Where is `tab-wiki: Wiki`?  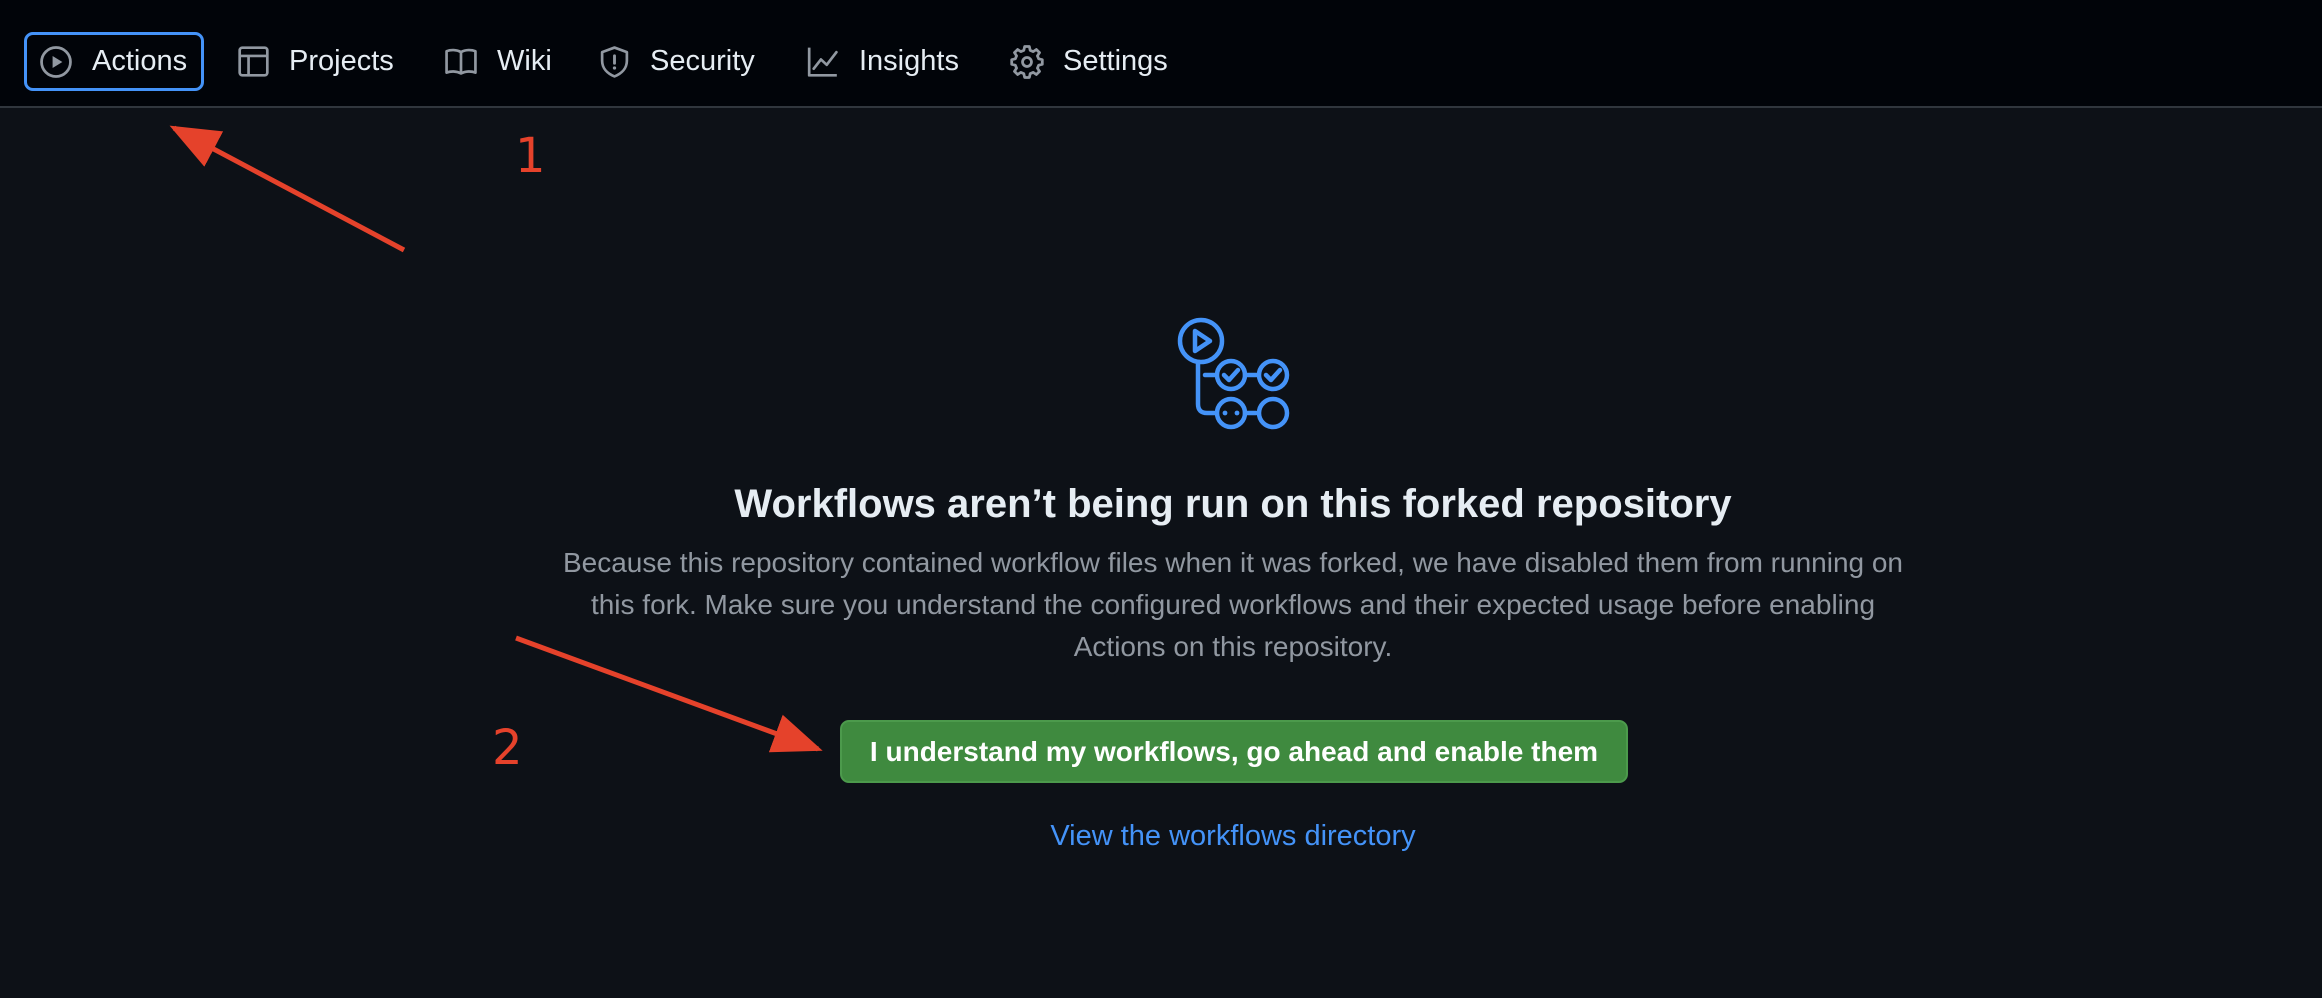
tab-wiki: Wiki is located at coordinates (498, 61).